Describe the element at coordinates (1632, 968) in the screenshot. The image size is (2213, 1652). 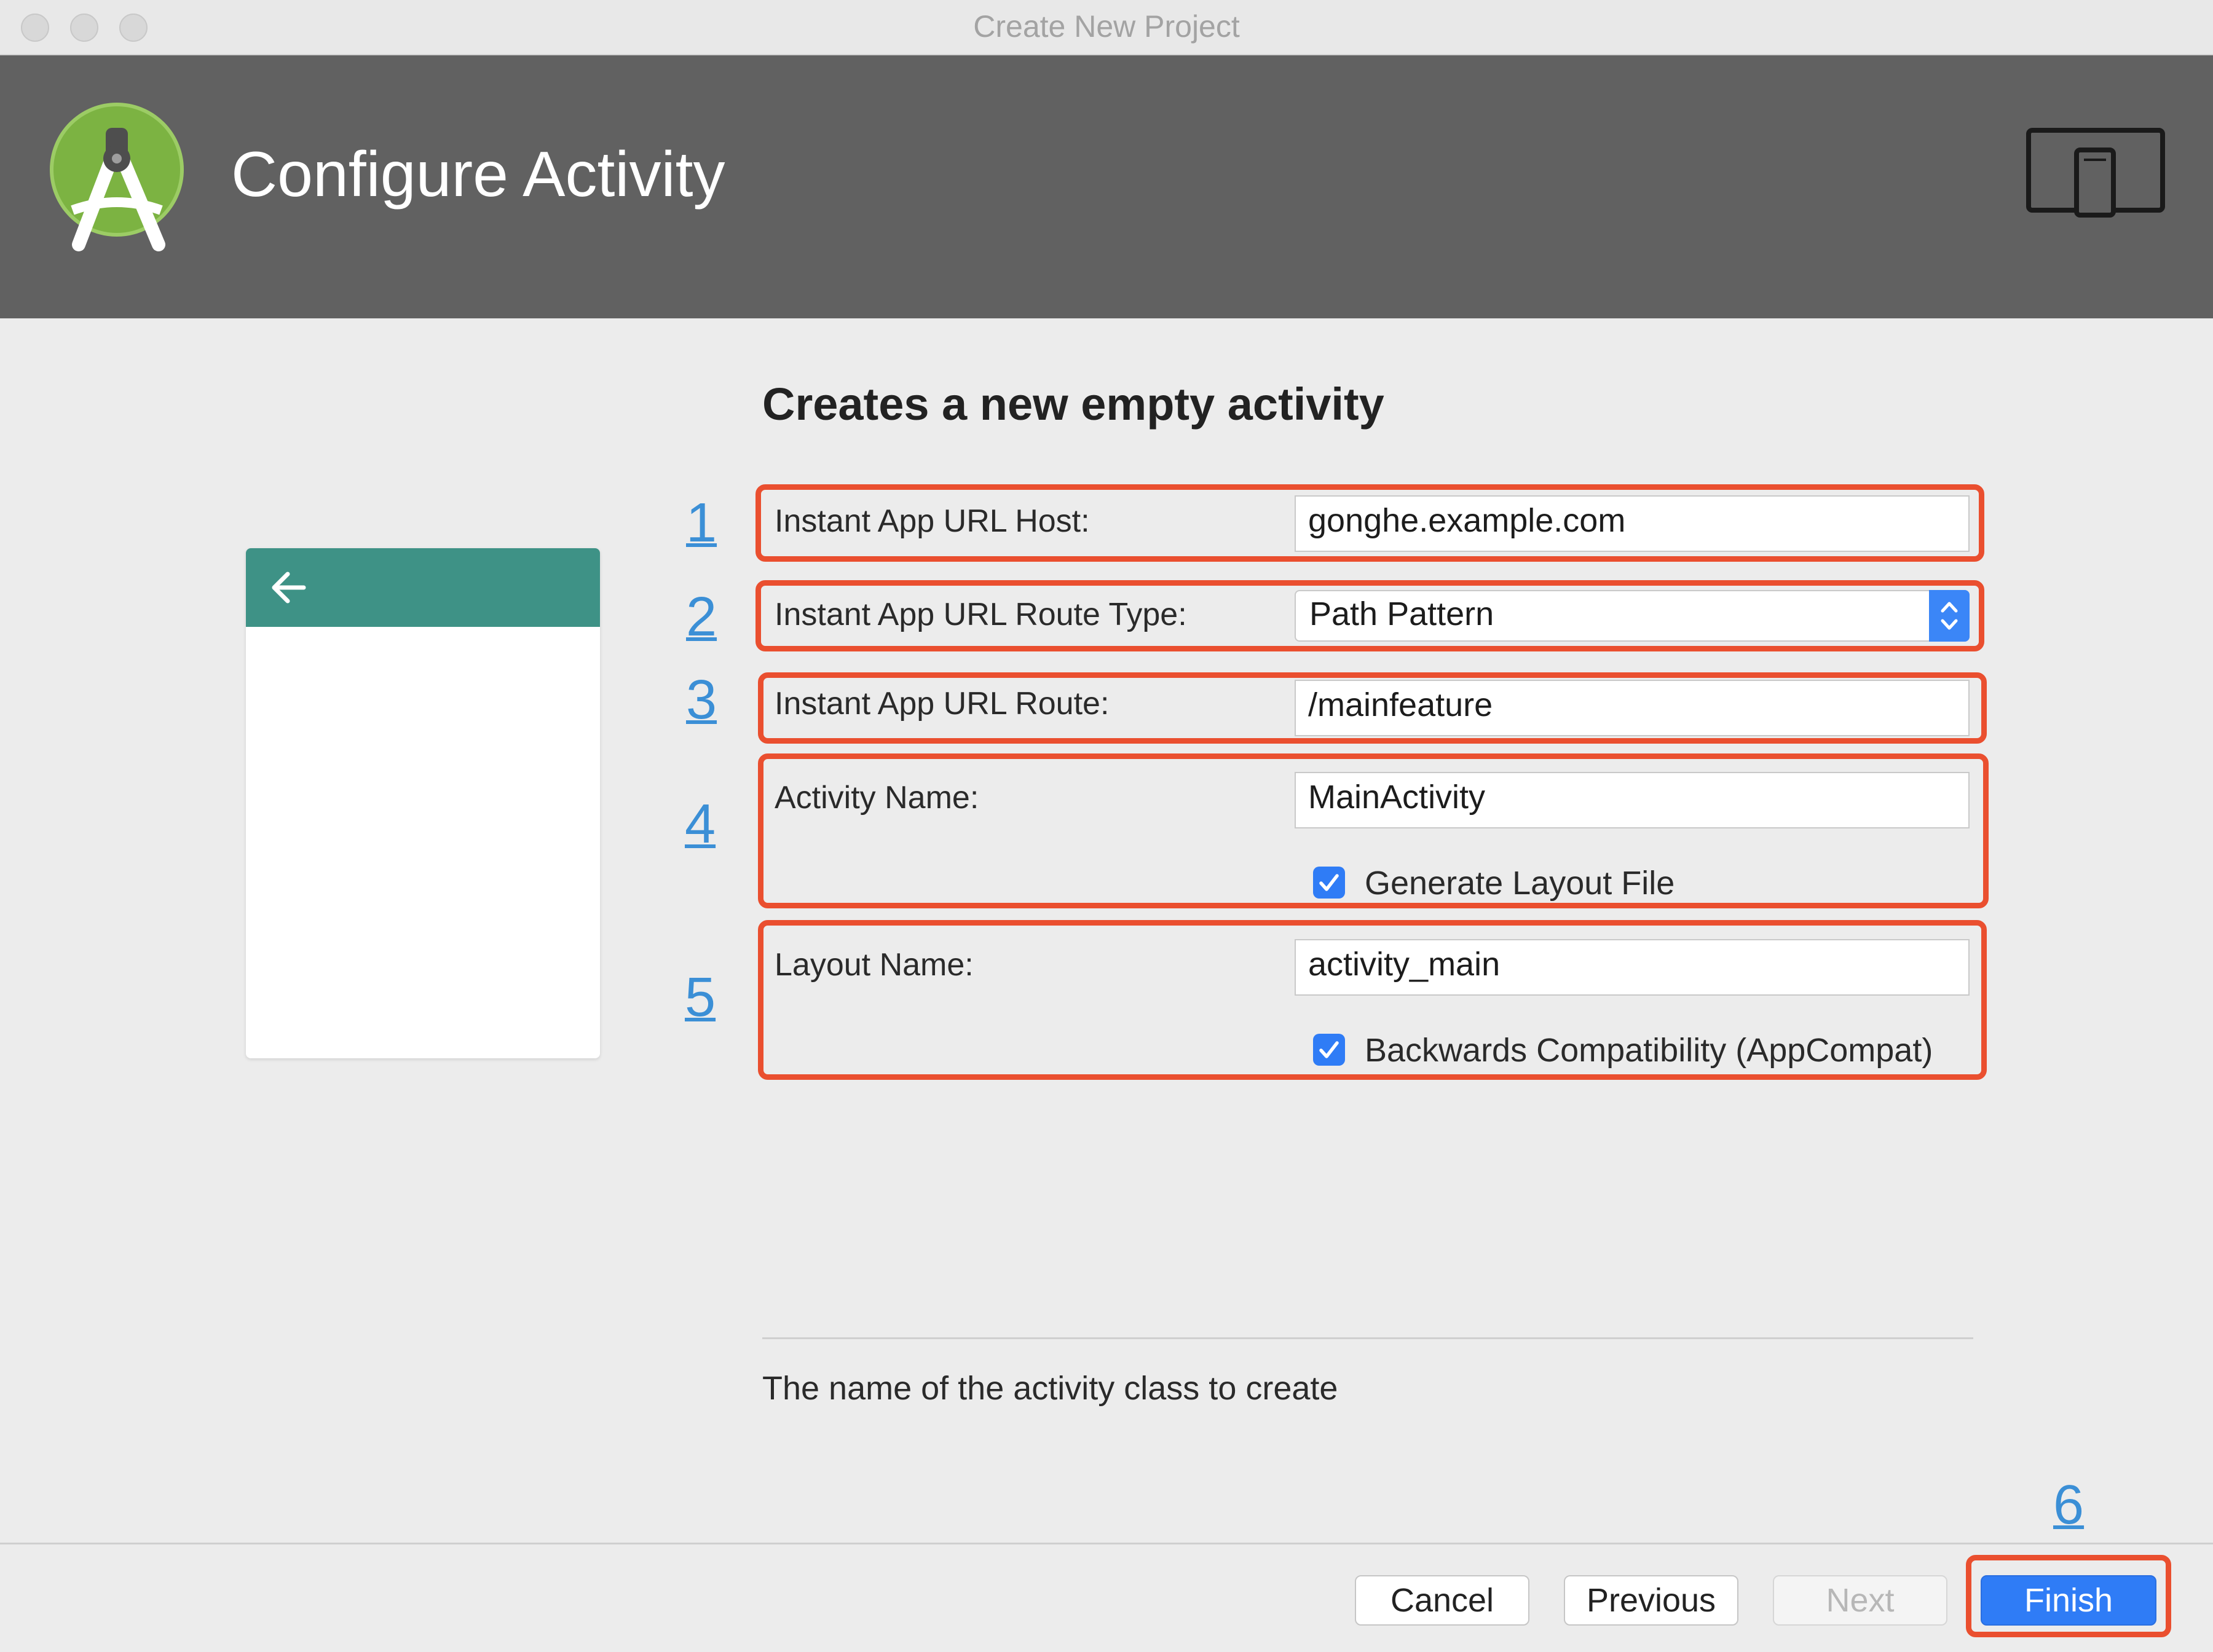
I see `layout-name-input: activity_main` at that location.